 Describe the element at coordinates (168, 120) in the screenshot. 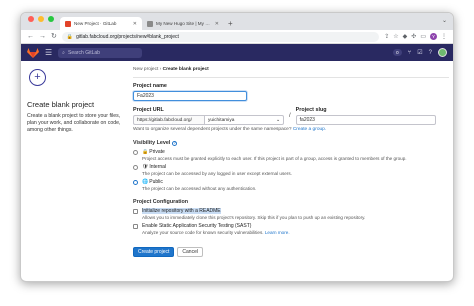

I see `project-url-prefix: https://gitlab.fabcloud.org/` at that location.